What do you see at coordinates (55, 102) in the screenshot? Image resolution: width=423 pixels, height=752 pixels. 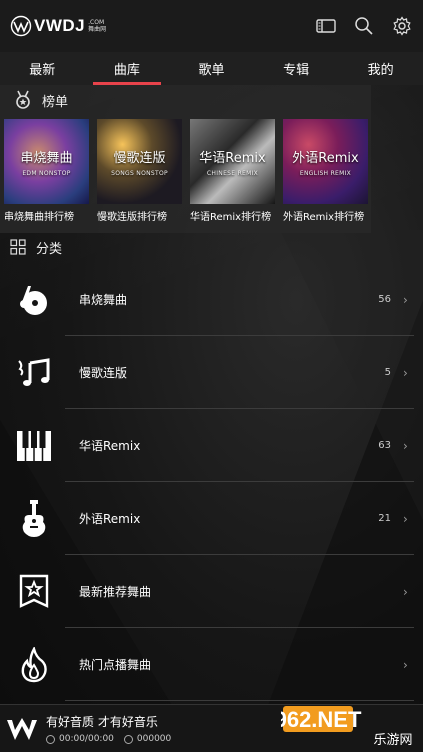 I see `charts-title: 榜单` at bounding box center [55, 102].